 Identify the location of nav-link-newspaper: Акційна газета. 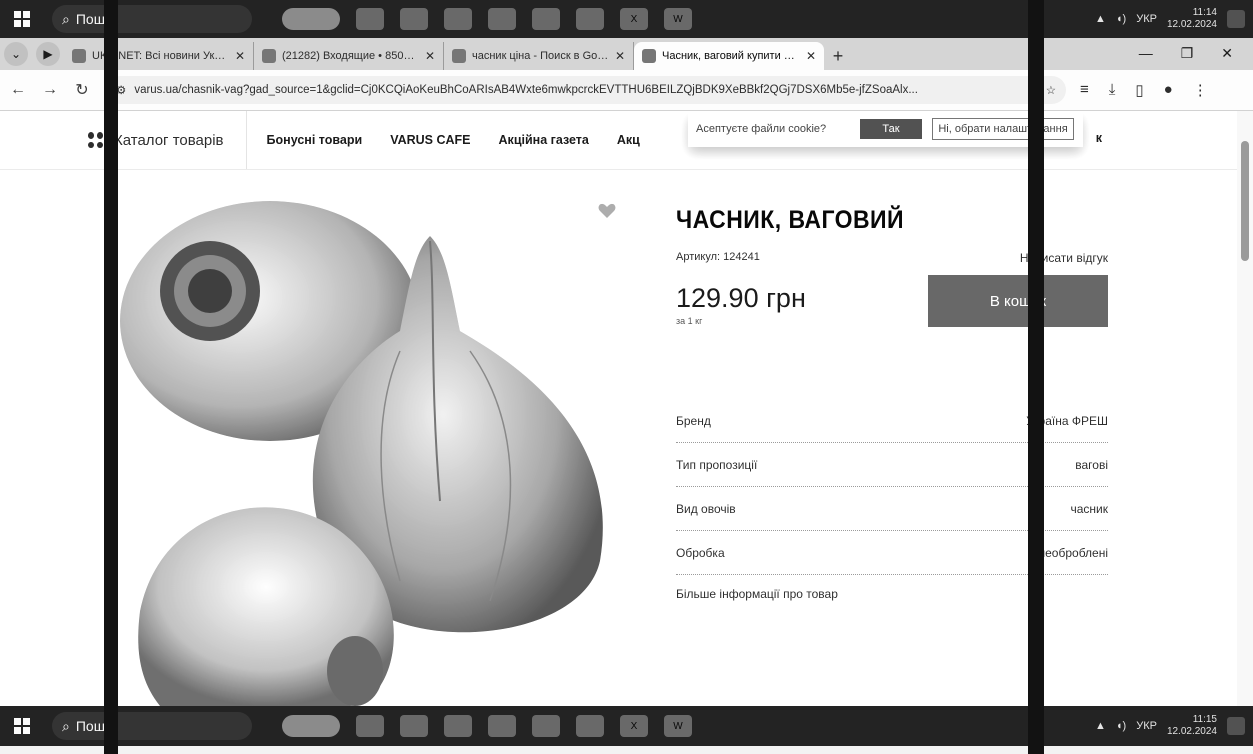
(544, 140).